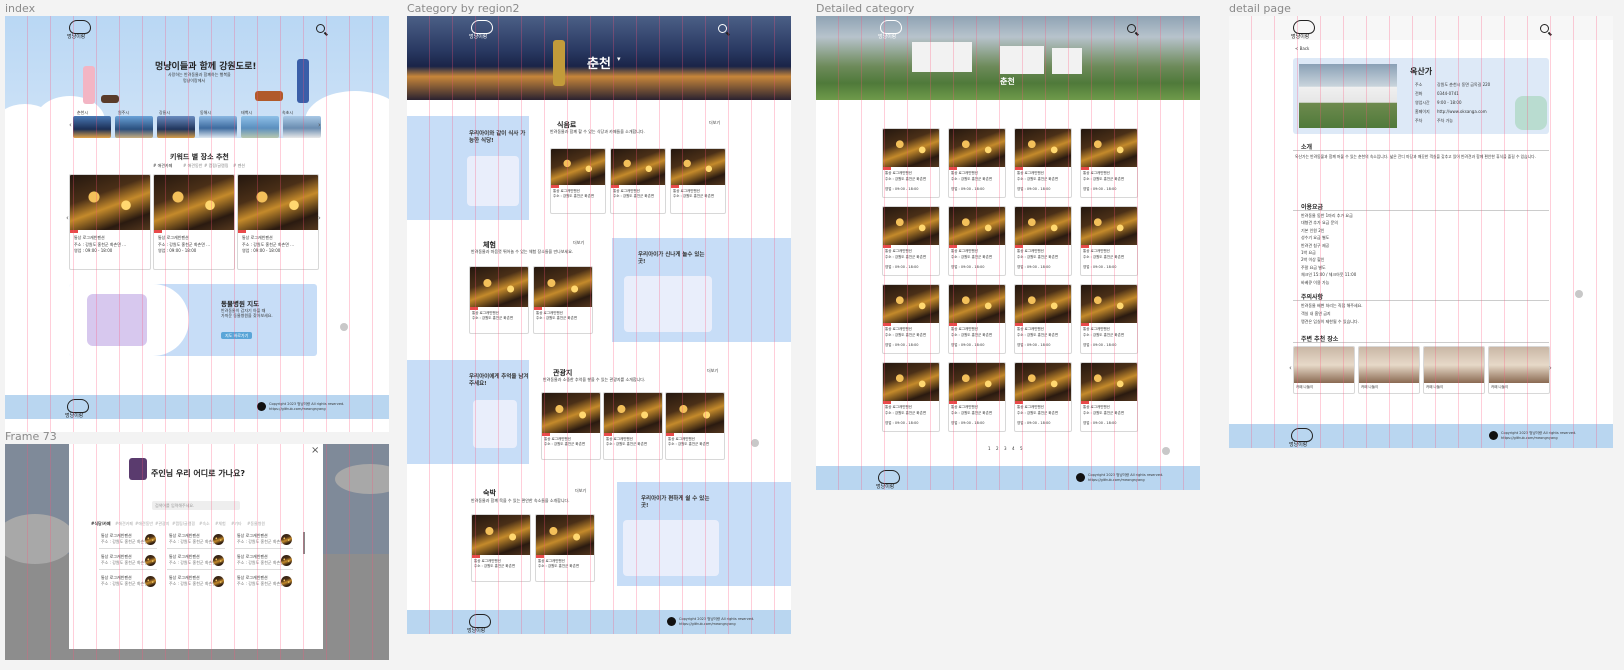 The image size is (1624, 670). Describe the element at coordinates (204, 523) in the screenshot. I see `modal-tab: #숙소` at that location.